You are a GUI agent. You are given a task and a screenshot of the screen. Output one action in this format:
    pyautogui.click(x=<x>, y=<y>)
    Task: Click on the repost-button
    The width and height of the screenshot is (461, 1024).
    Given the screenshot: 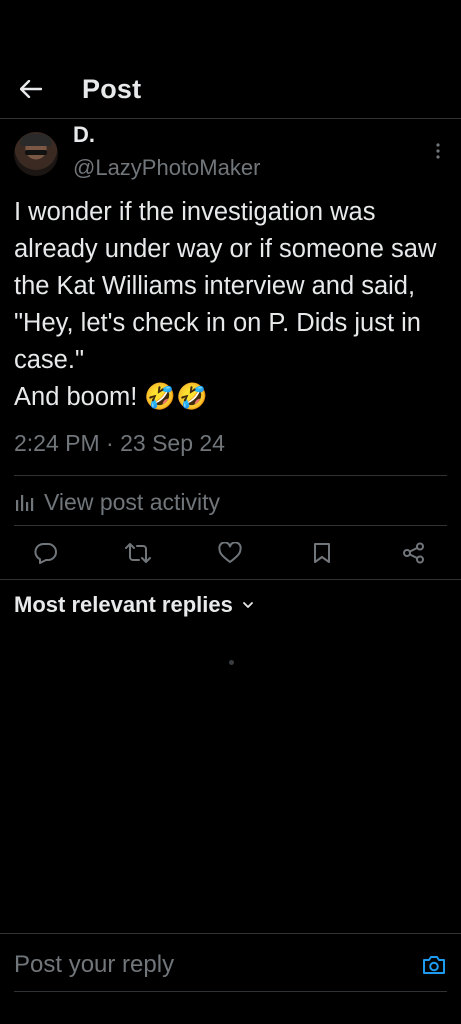 What is the action you would take?
    pyautogui.click(x=138, y=553)
    